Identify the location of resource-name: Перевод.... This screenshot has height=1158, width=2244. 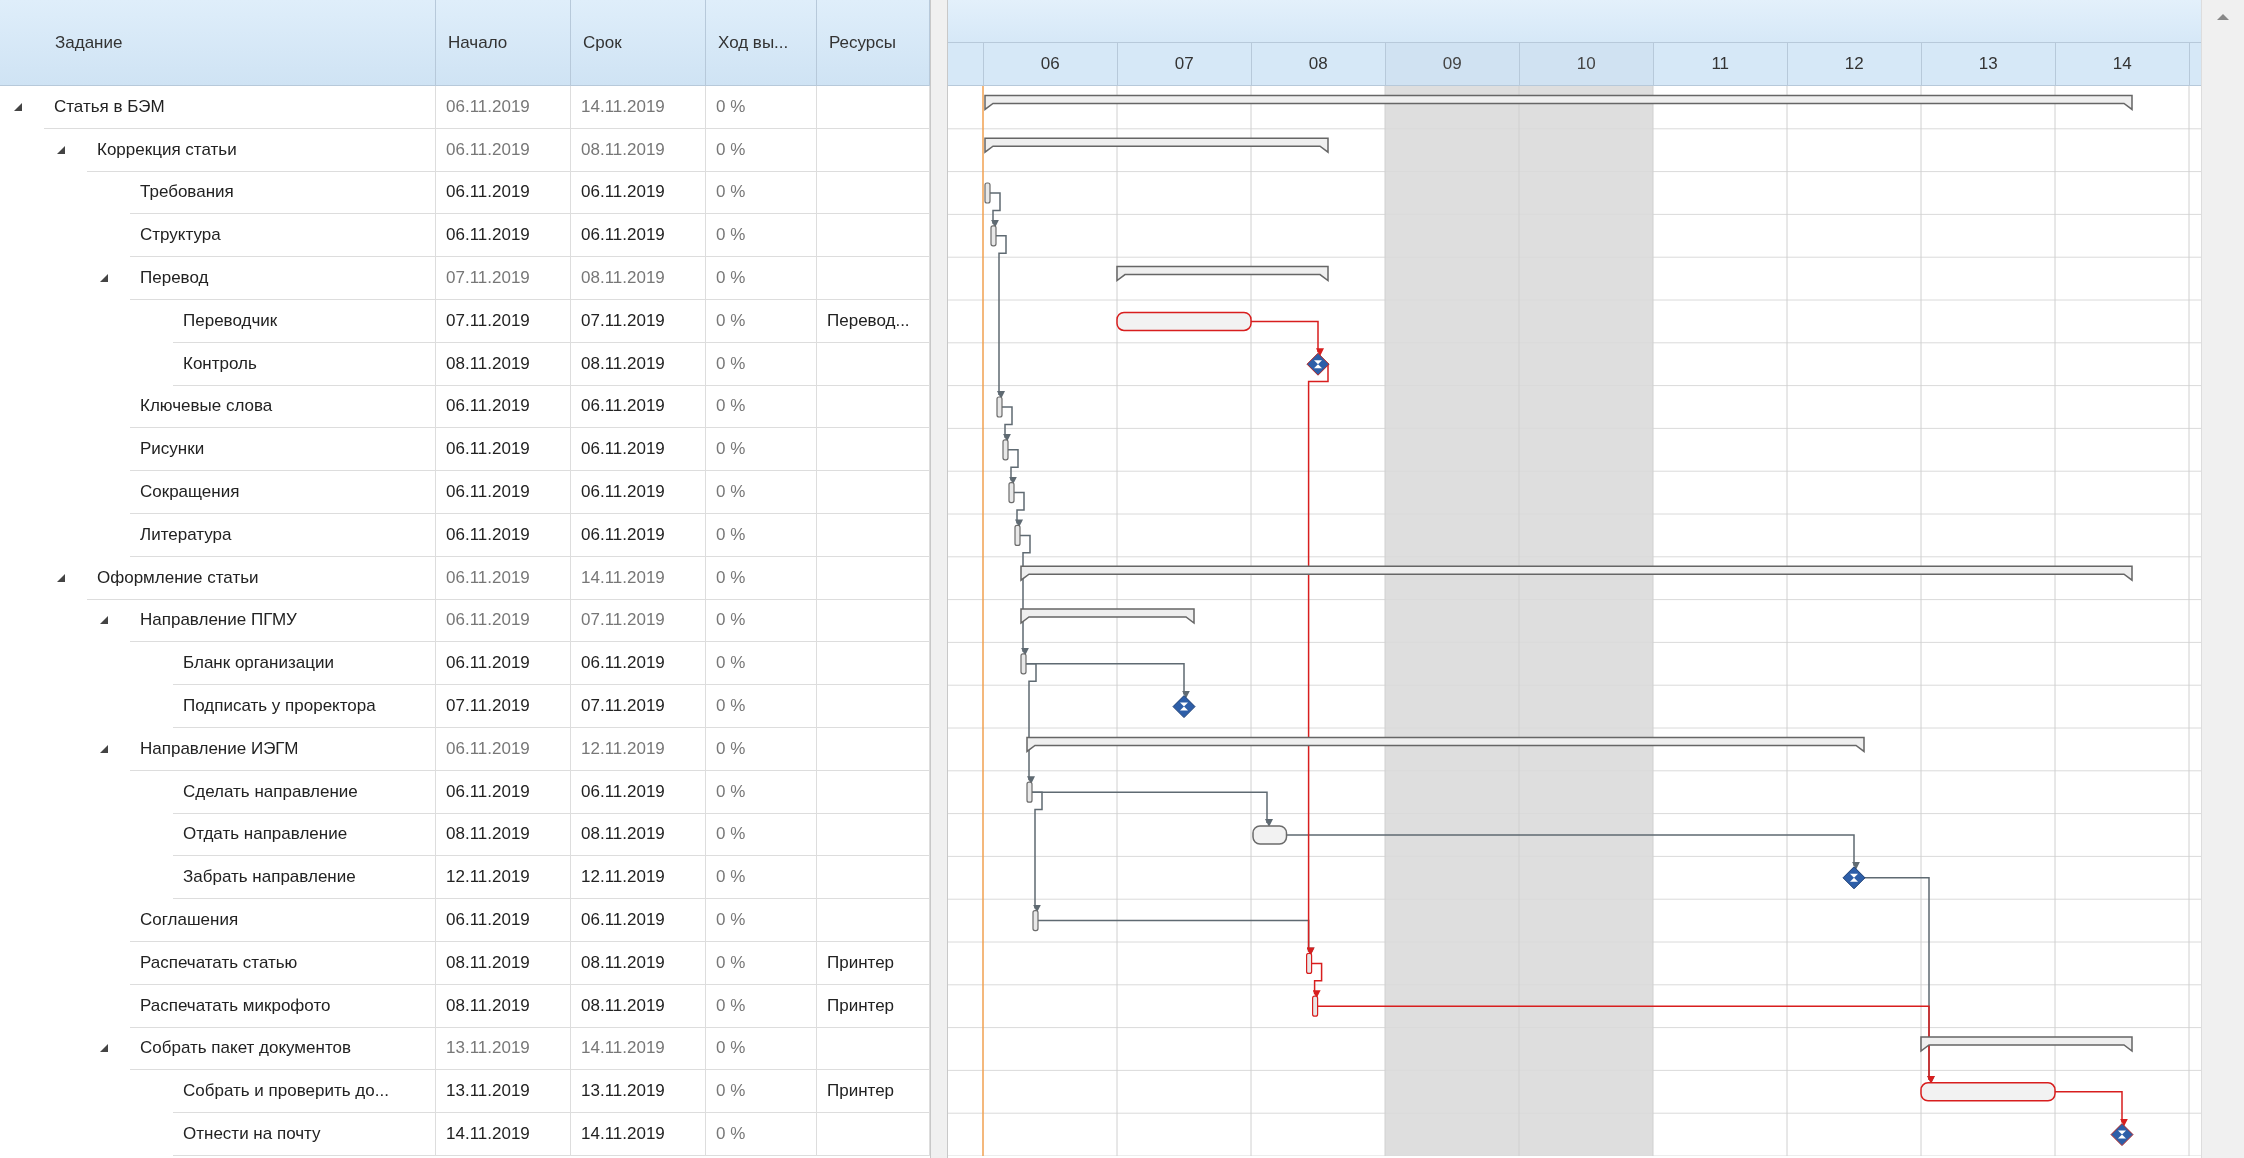
(873, 321).